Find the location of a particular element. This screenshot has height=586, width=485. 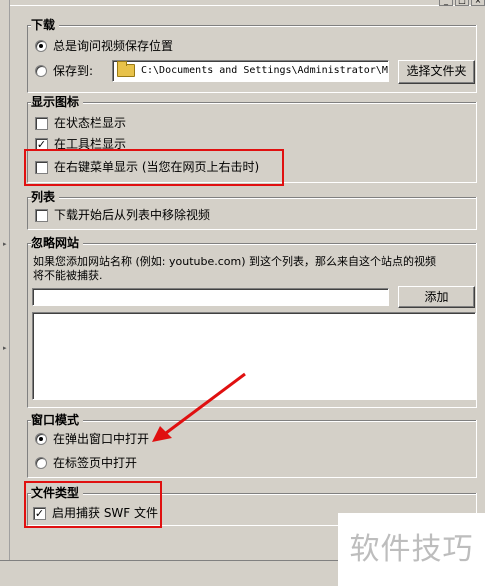

watermark-text: 软件技巧 is located at coordinates (411, 549).